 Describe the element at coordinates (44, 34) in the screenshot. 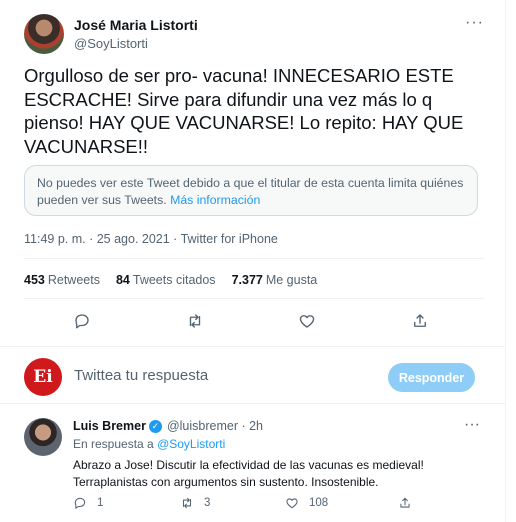

I see `author-avatar` at that location.